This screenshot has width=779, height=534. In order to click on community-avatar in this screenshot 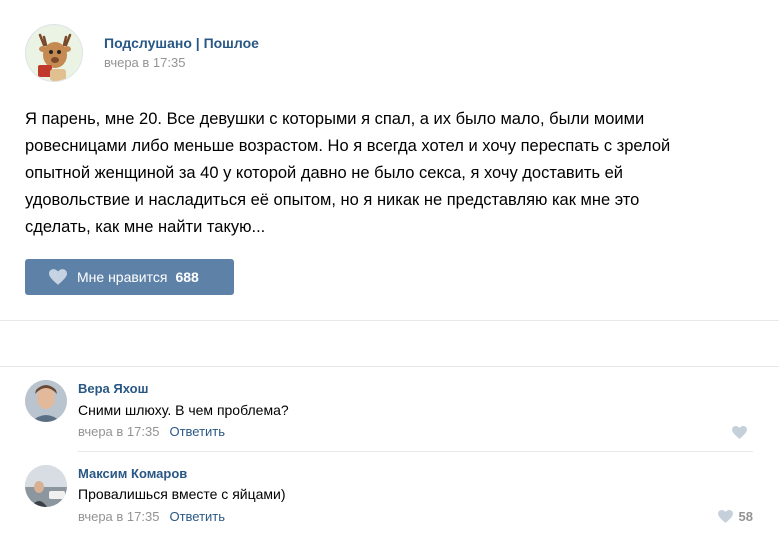, I will do `click(54, 53)`.